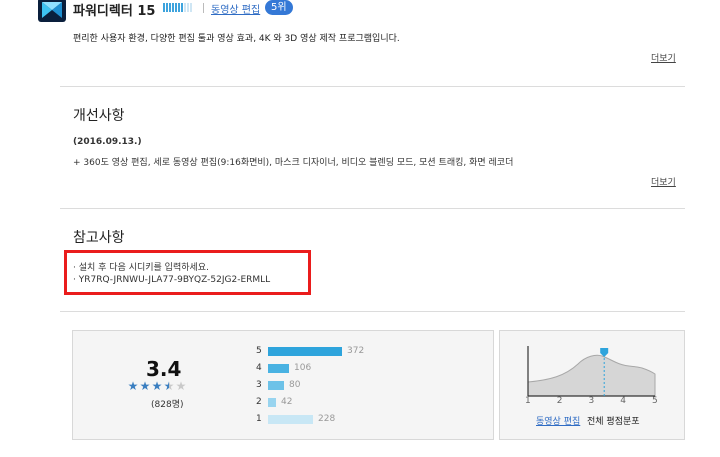 The image size is (720, 457). Describe the element at coordinates (663, 181) in the screenshot. I see `improvements-more-link: 더보기` at that location.